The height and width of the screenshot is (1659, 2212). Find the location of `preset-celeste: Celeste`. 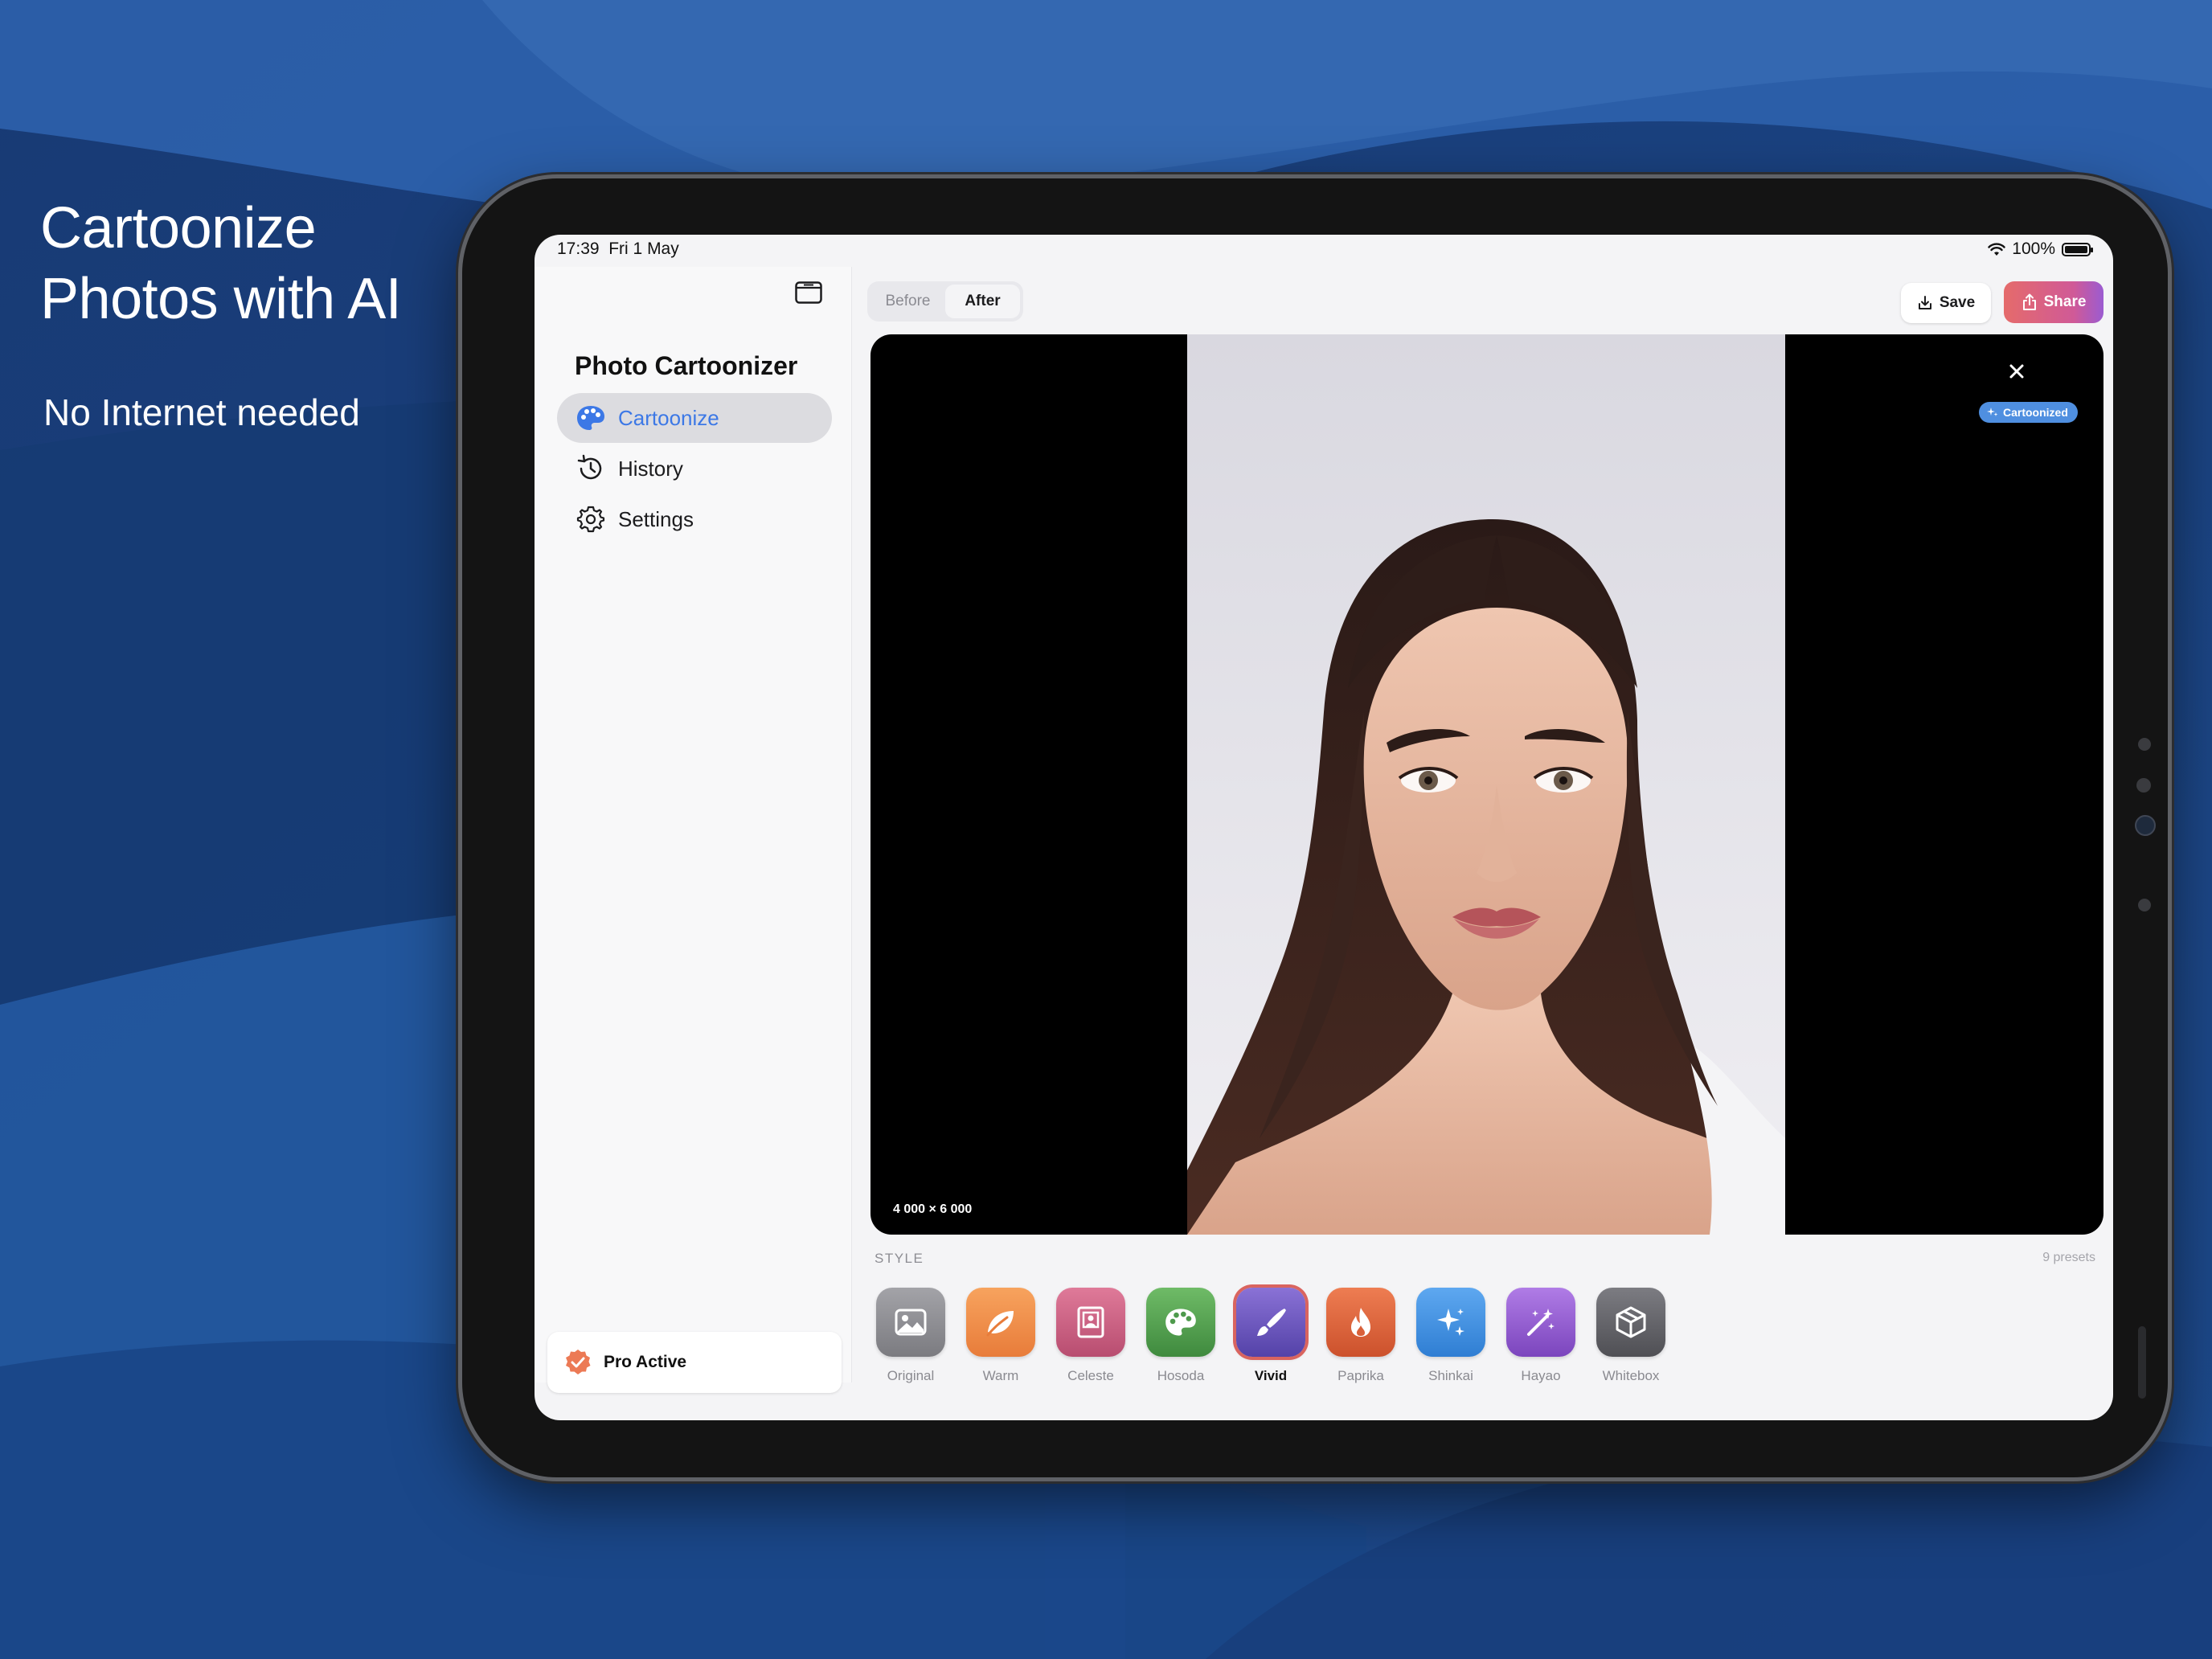

preset-celeste: Celeste is located at coordinates (1091, 1336).